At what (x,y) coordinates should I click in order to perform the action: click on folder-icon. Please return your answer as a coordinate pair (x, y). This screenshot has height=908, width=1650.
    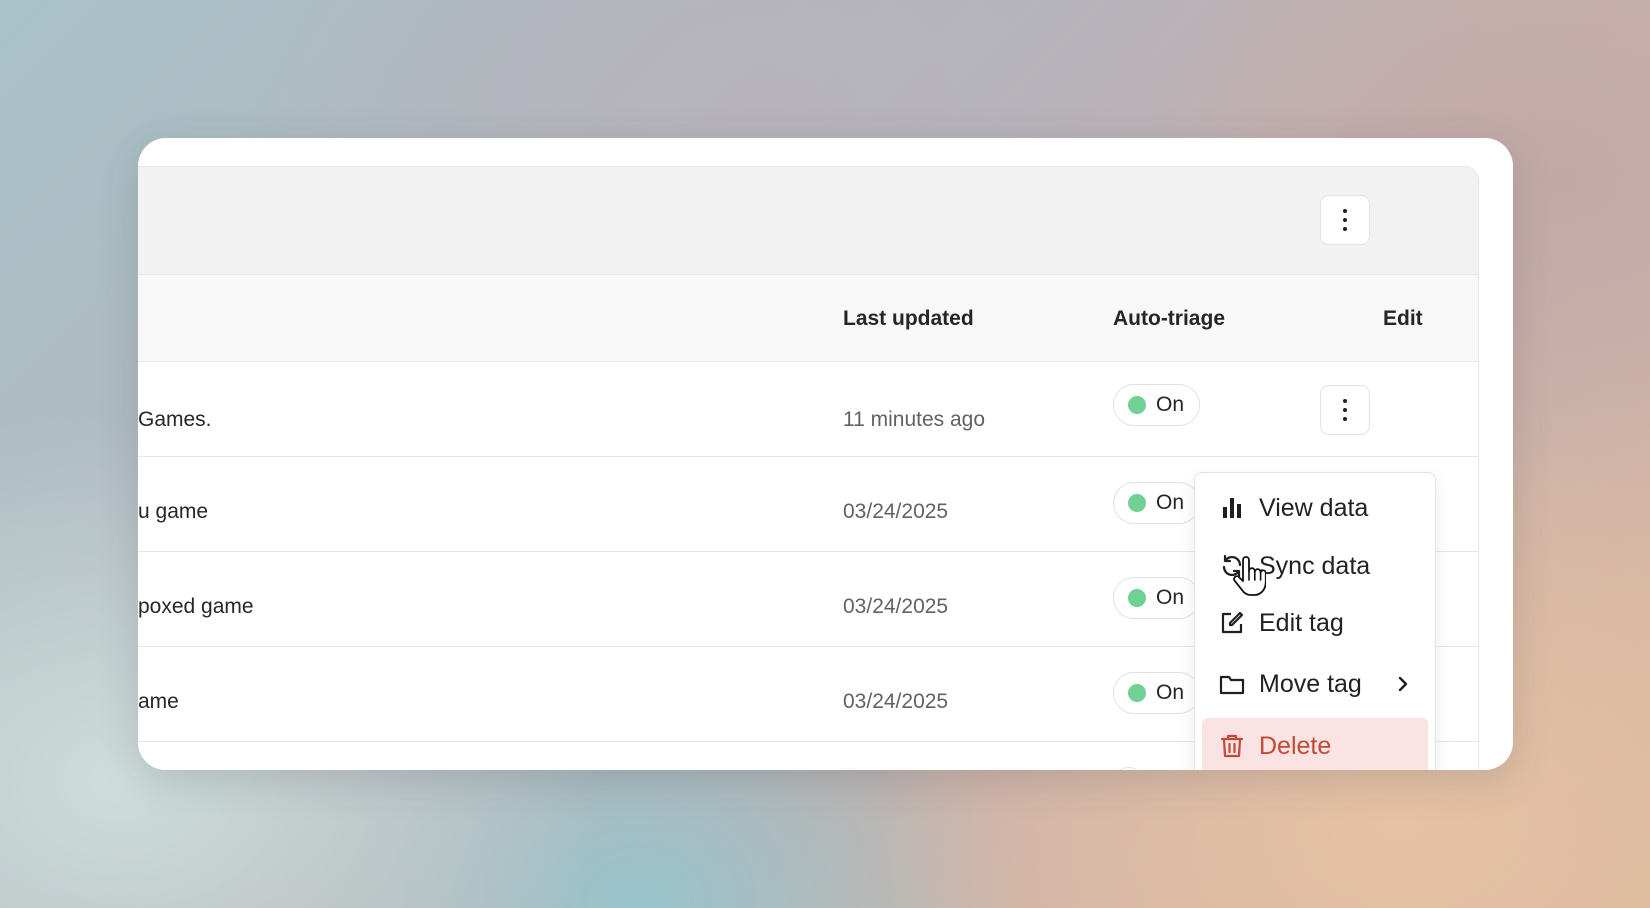
    Looking at the image, I should click on (1232, 685).